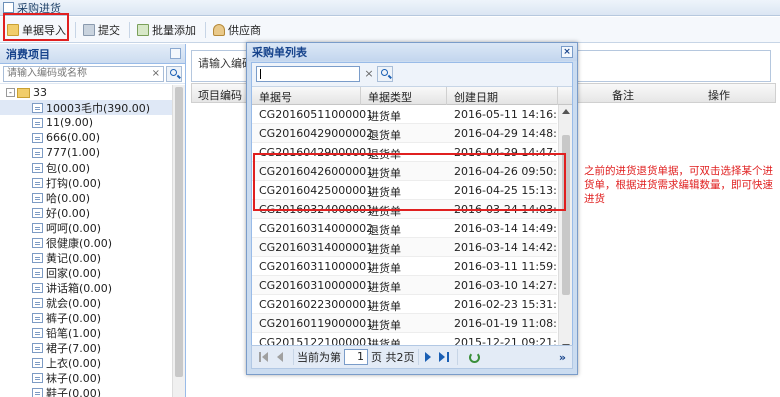 The image size is (780, 397). What do you see at coordinates (316, 266) in the screenshot?
I see `cell-no: CG20160311000001` at bounding box center [316, 266].